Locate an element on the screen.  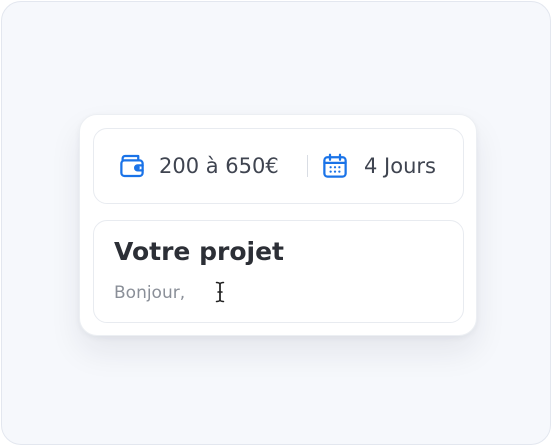
budget-info: 200 à 650€ is located at coordinates (198, 166).